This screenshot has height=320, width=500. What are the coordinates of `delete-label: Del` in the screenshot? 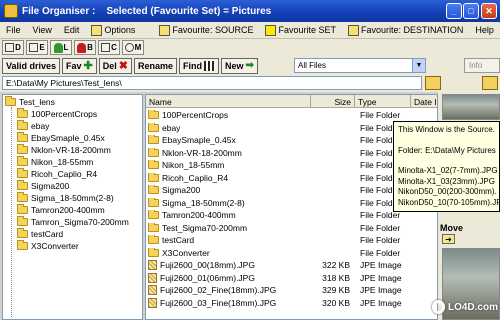 It's located at (109, 65).